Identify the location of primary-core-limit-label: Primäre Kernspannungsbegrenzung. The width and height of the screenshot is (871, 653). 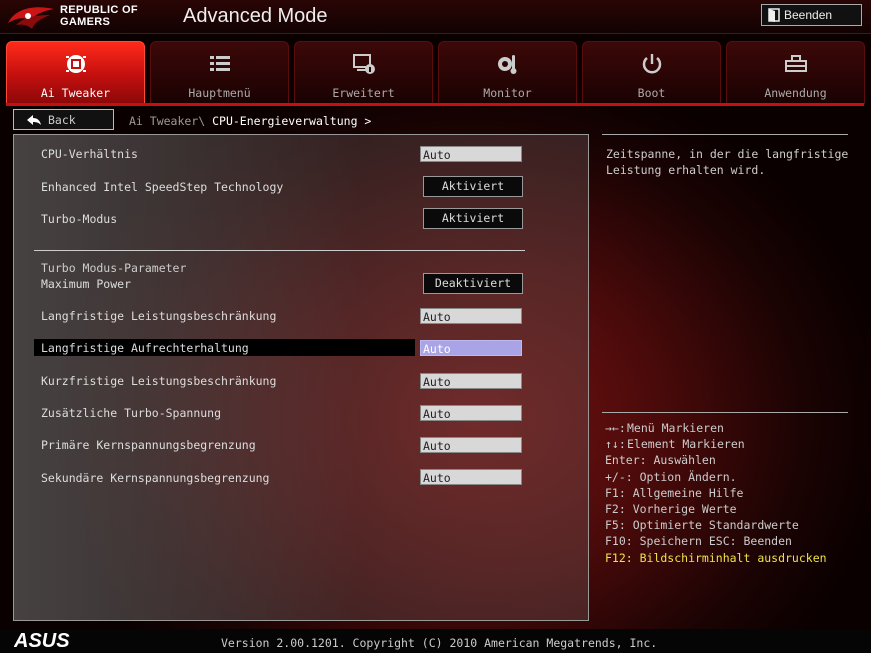
(148, 445).